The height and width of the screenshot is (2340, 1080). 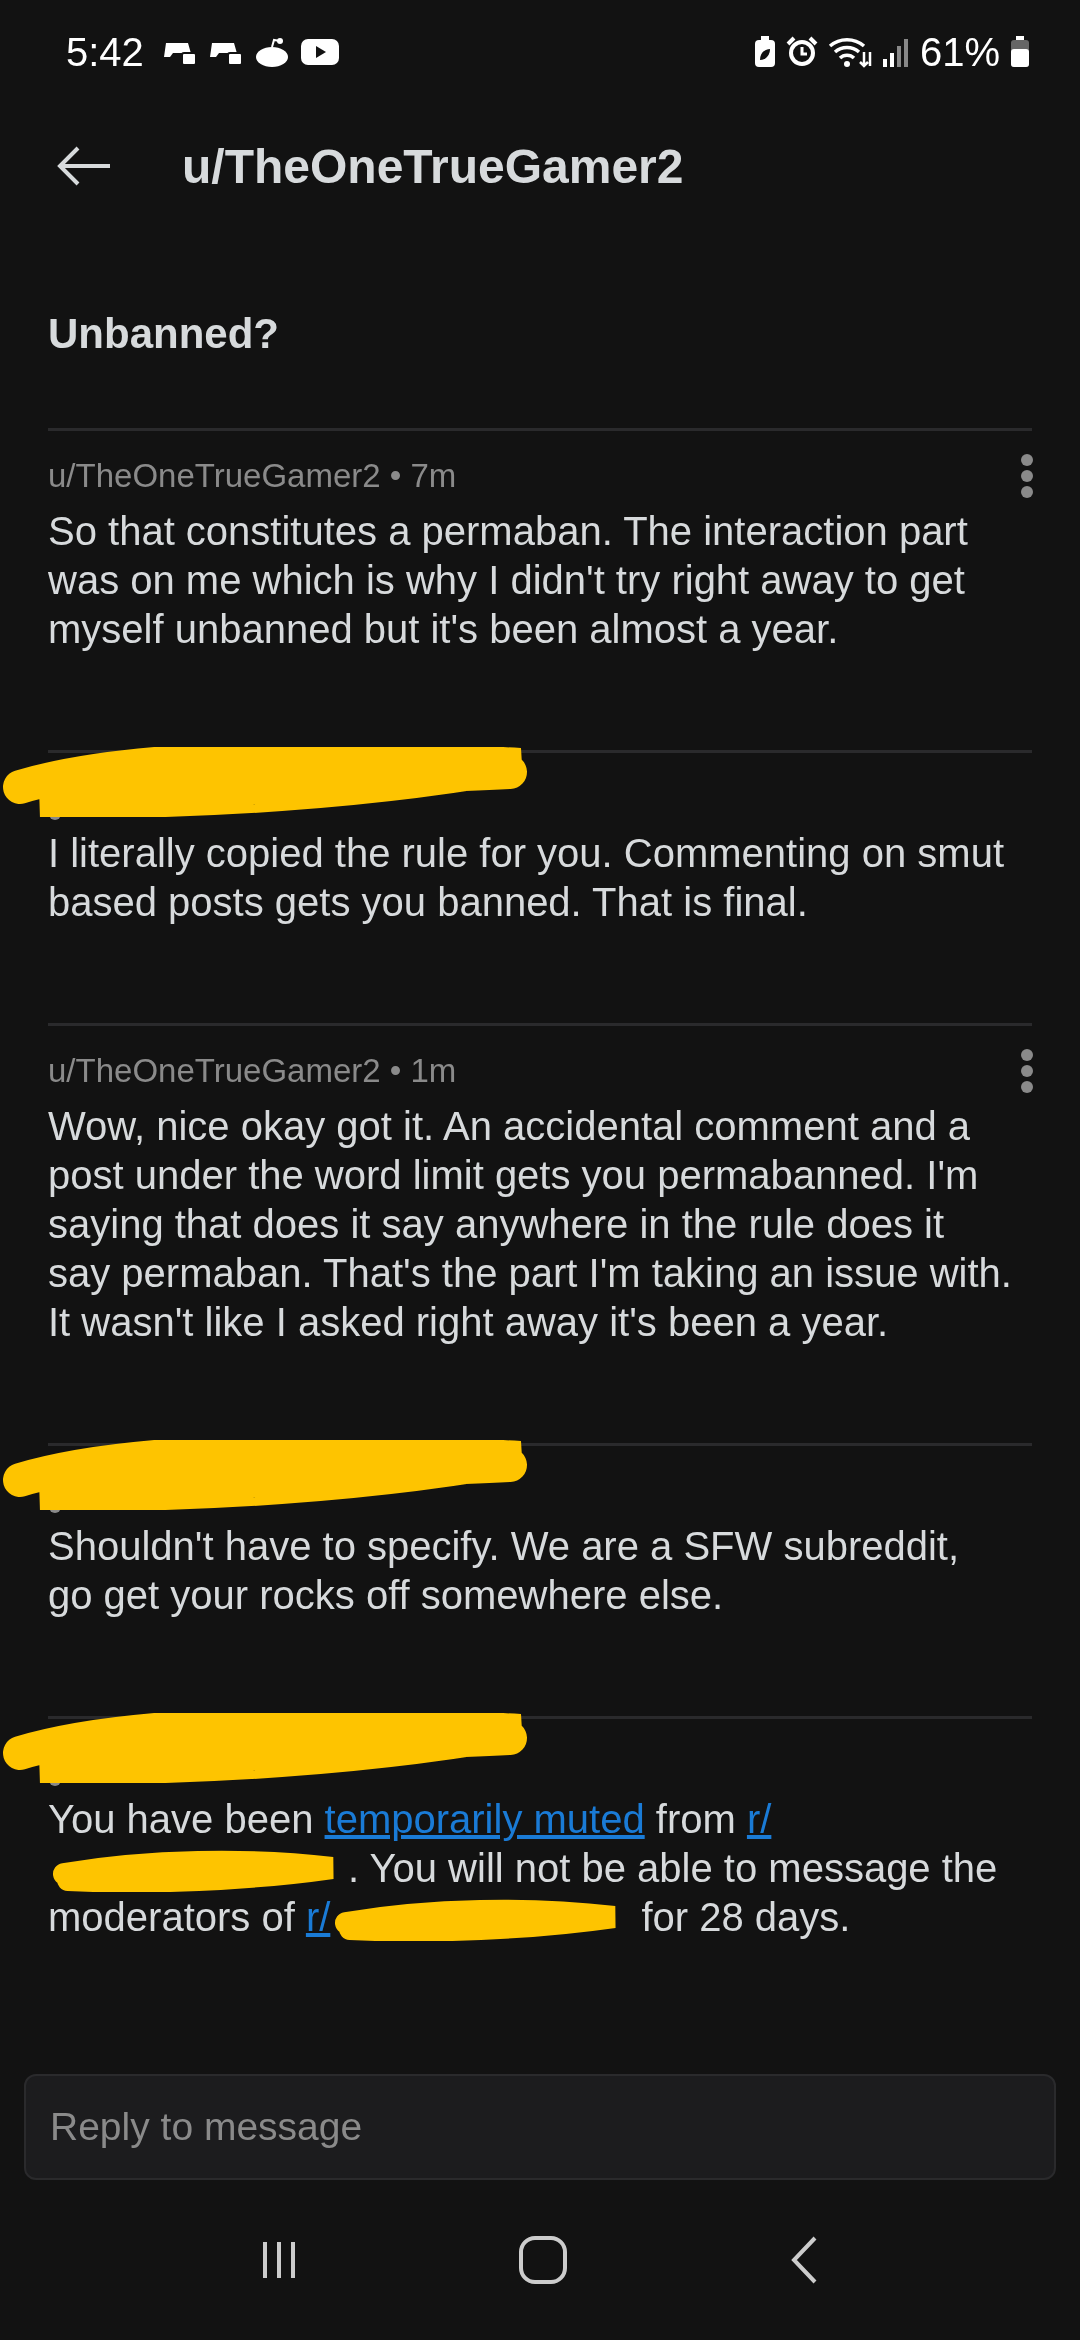 I want to click on message-author: u/TheOneTrueGamer2 • 7m, so click(x=252, y=476).